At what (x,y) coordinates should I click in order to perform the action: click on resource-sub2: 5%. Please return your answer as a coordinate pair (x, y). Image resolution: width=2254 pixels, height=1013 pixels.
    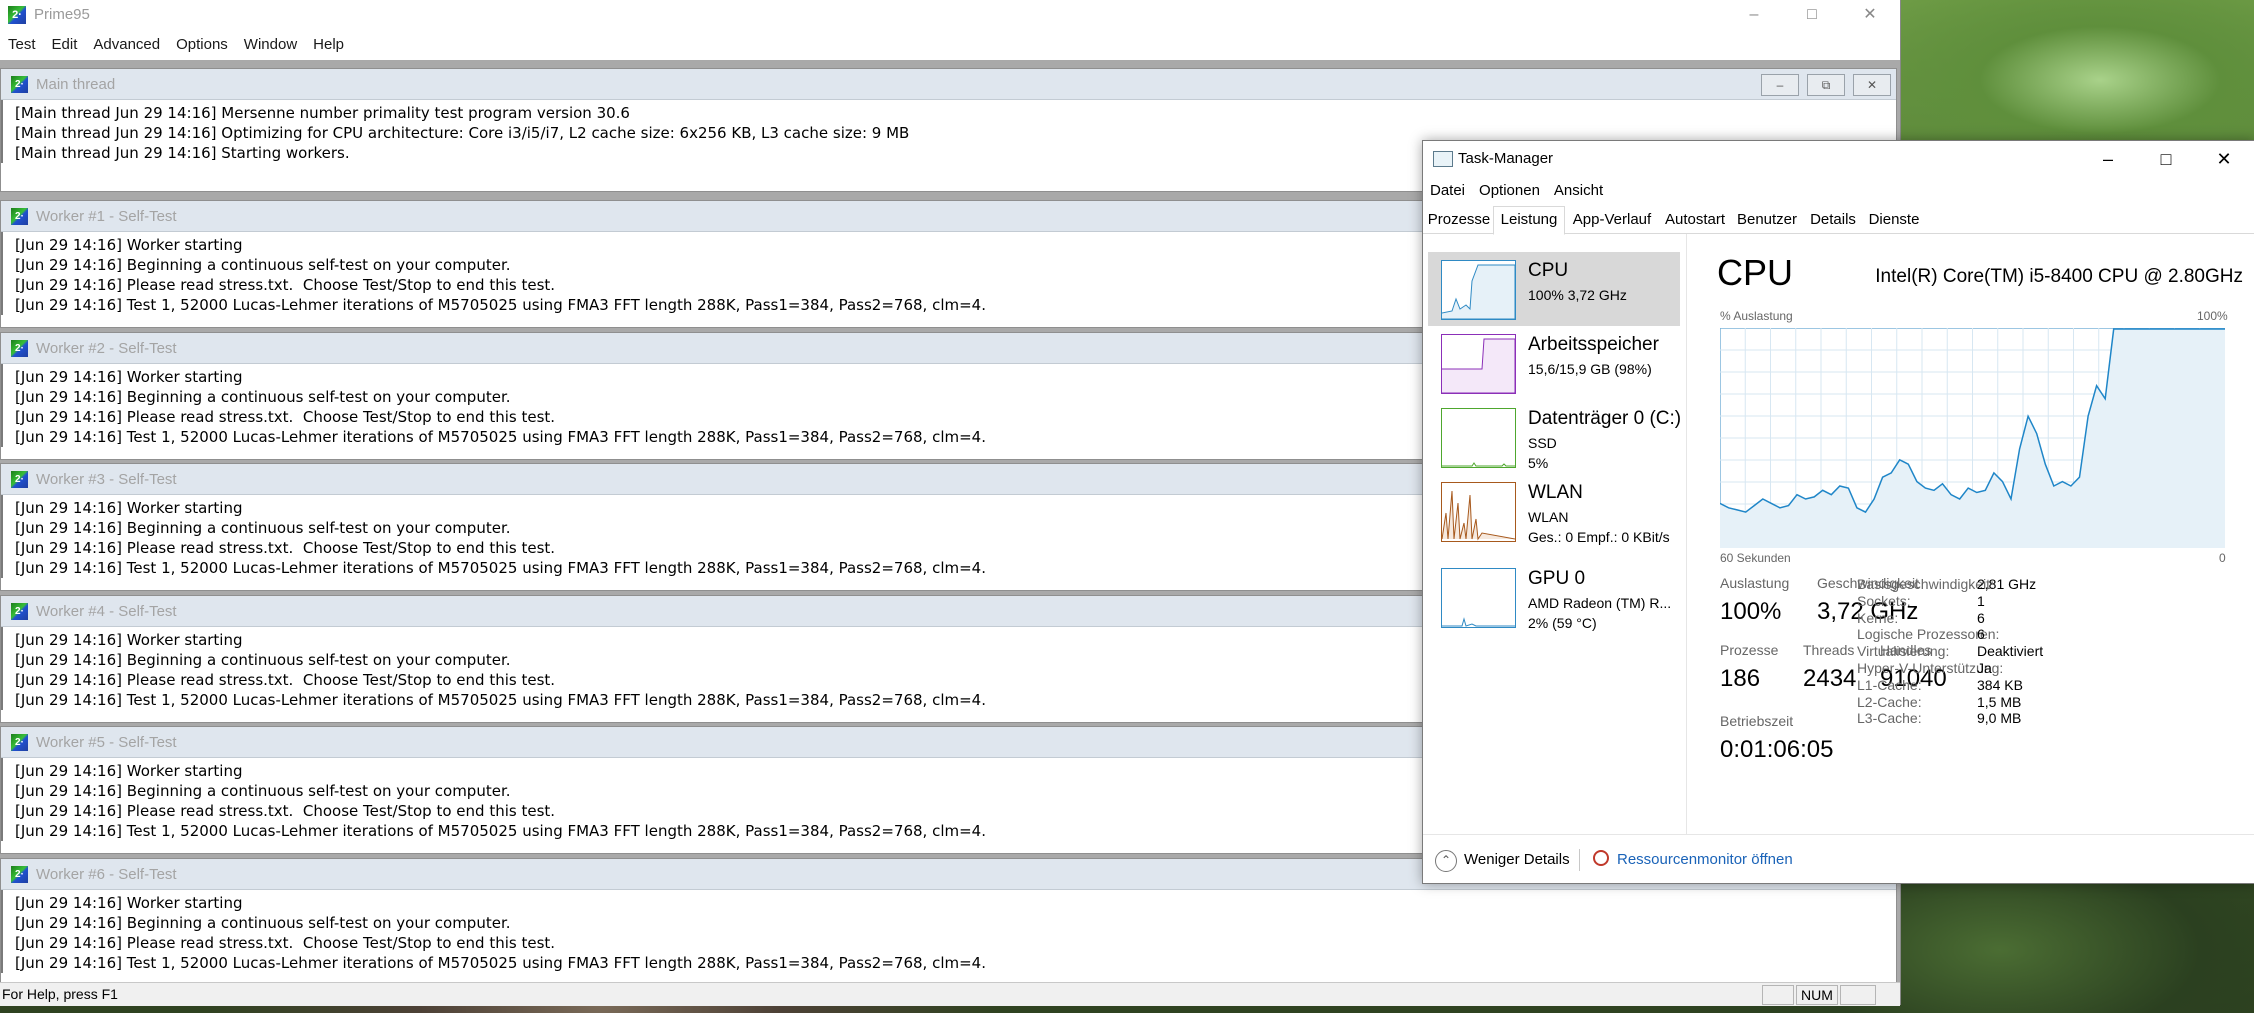
    Looking at the image, I should click on (1538, 463).